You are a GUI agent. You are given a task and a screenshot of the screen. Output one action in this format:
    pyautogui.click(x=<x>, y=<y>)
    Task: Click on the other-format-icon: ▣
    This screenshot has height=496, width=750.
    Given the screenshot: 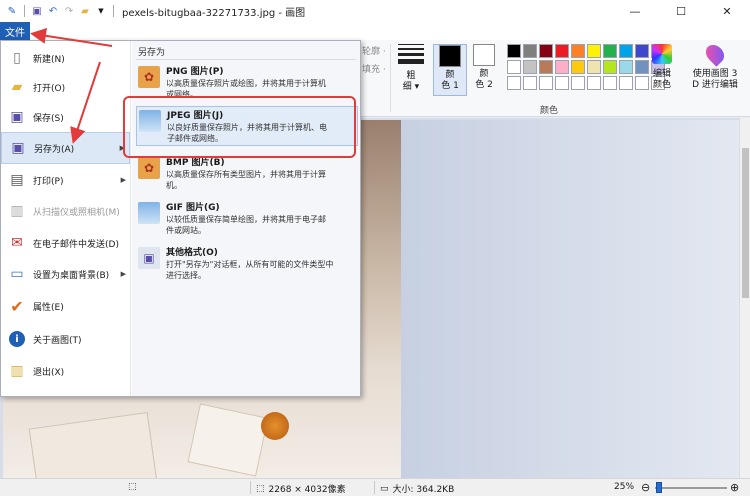 What is the action you would take?
    pyautogui.click(x=149, y=258)
    